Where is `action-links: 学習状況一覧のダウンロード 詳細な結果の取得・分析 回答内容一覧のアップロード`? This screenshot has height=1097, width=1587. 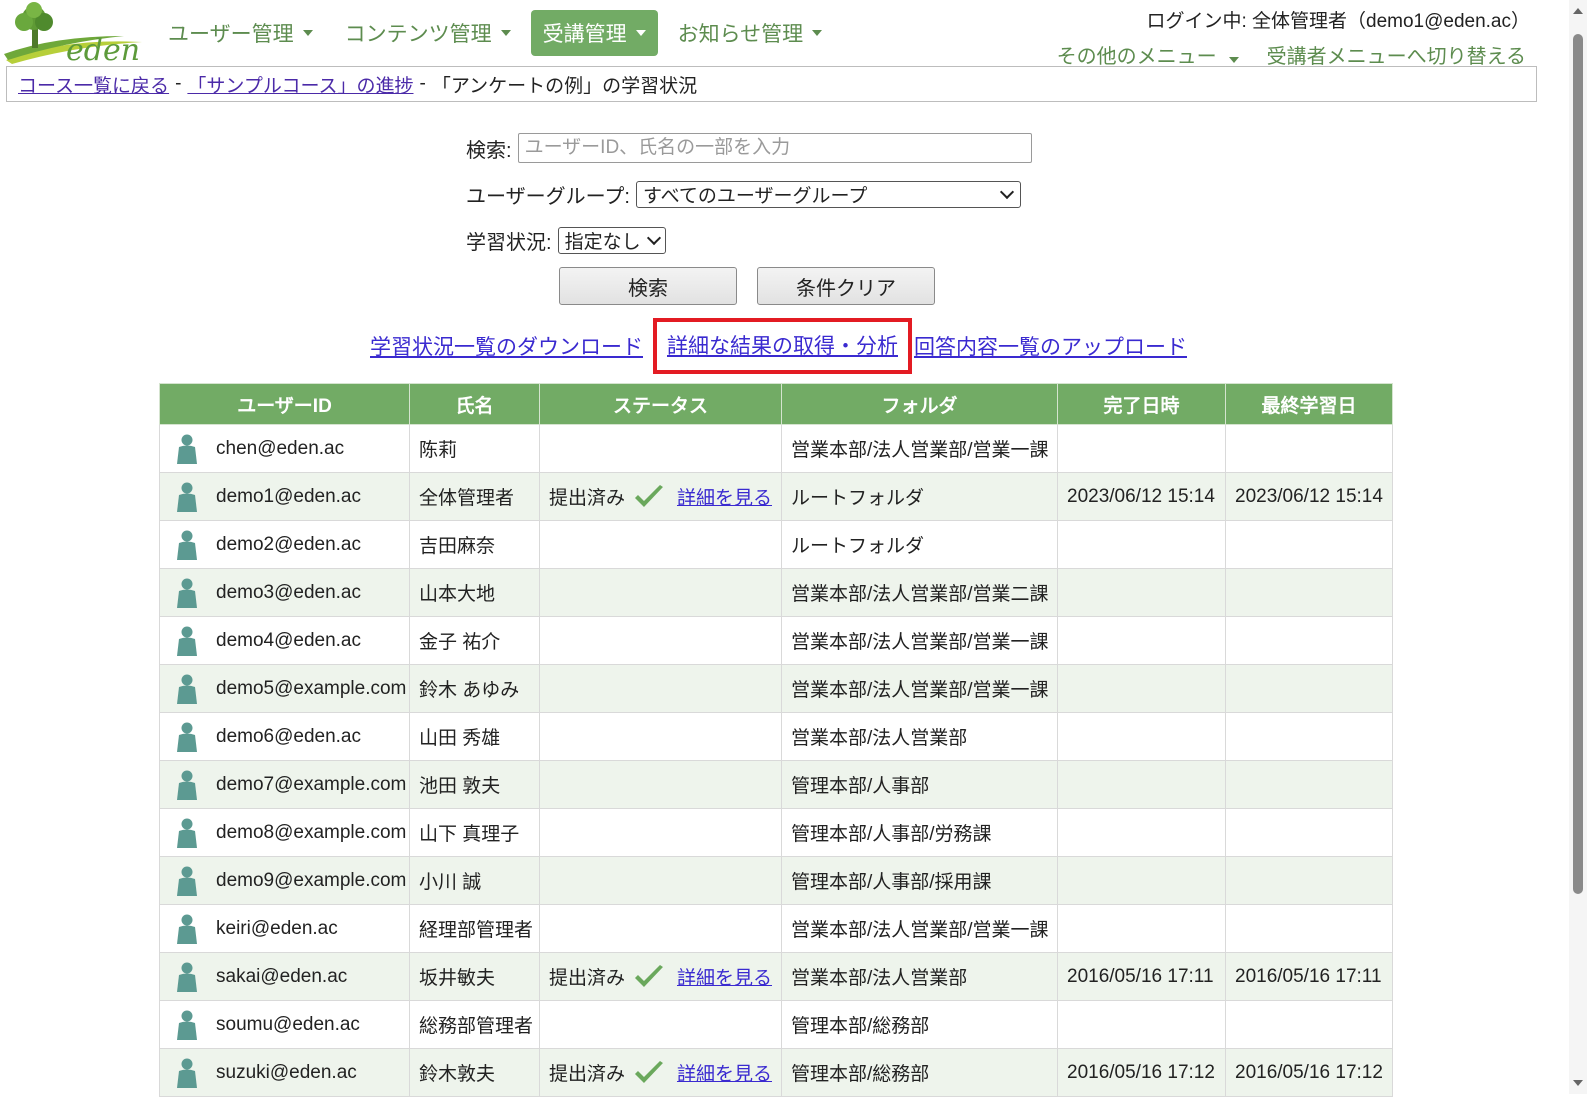 action-links: 学習状況一覧のダウンロード 詳細な結果の取得・分析 回答内容一覧のアップロード is located at coordinates (778, 346).